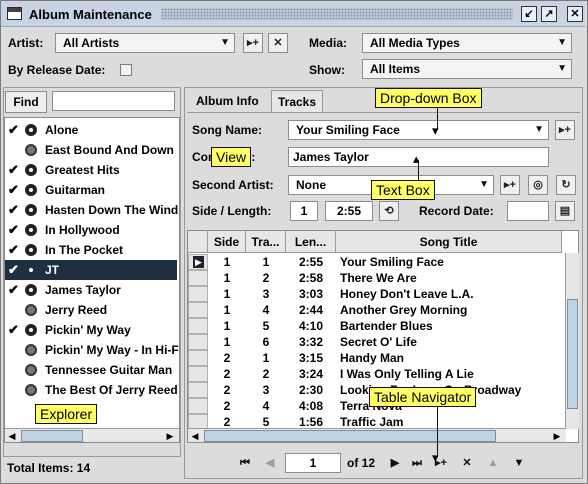 The image size is (588, 484). Describe the element at coordinates (311, 326) in the screenshot. I see `table-cell: 4:10` at that location.